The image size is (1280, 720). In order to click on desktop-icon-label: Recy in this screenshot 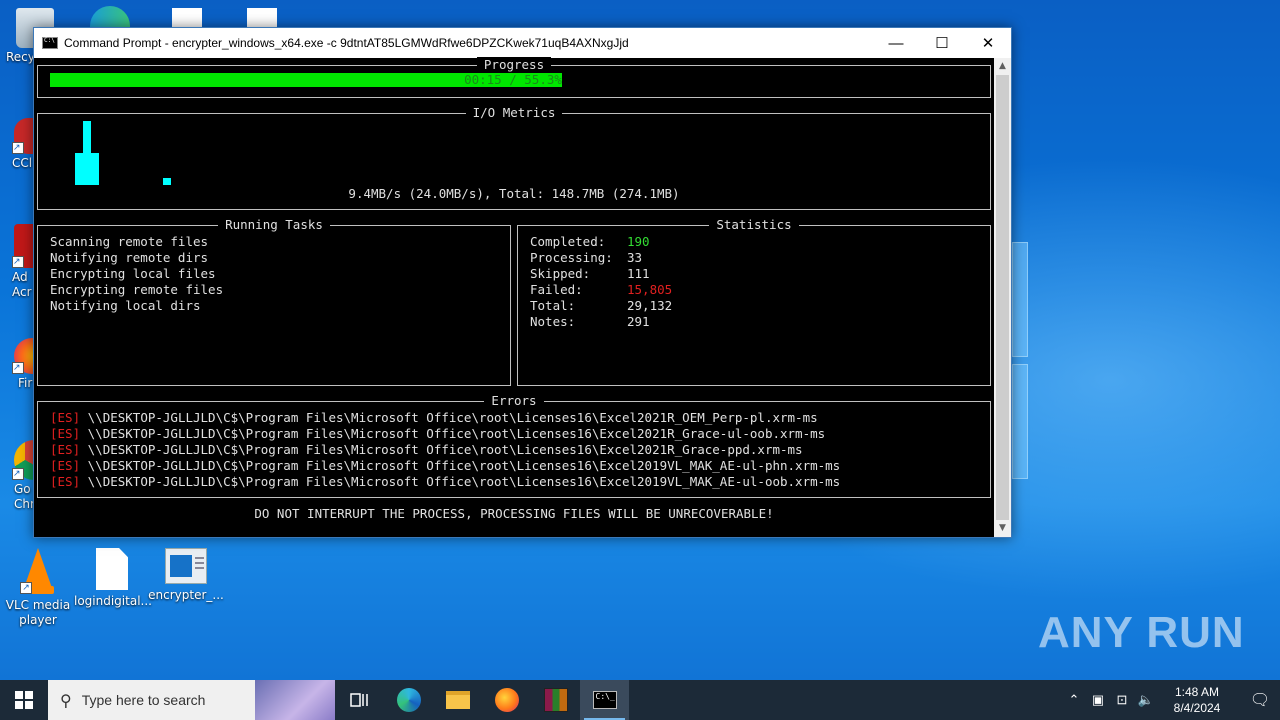, I will do `click(20, 57)`.